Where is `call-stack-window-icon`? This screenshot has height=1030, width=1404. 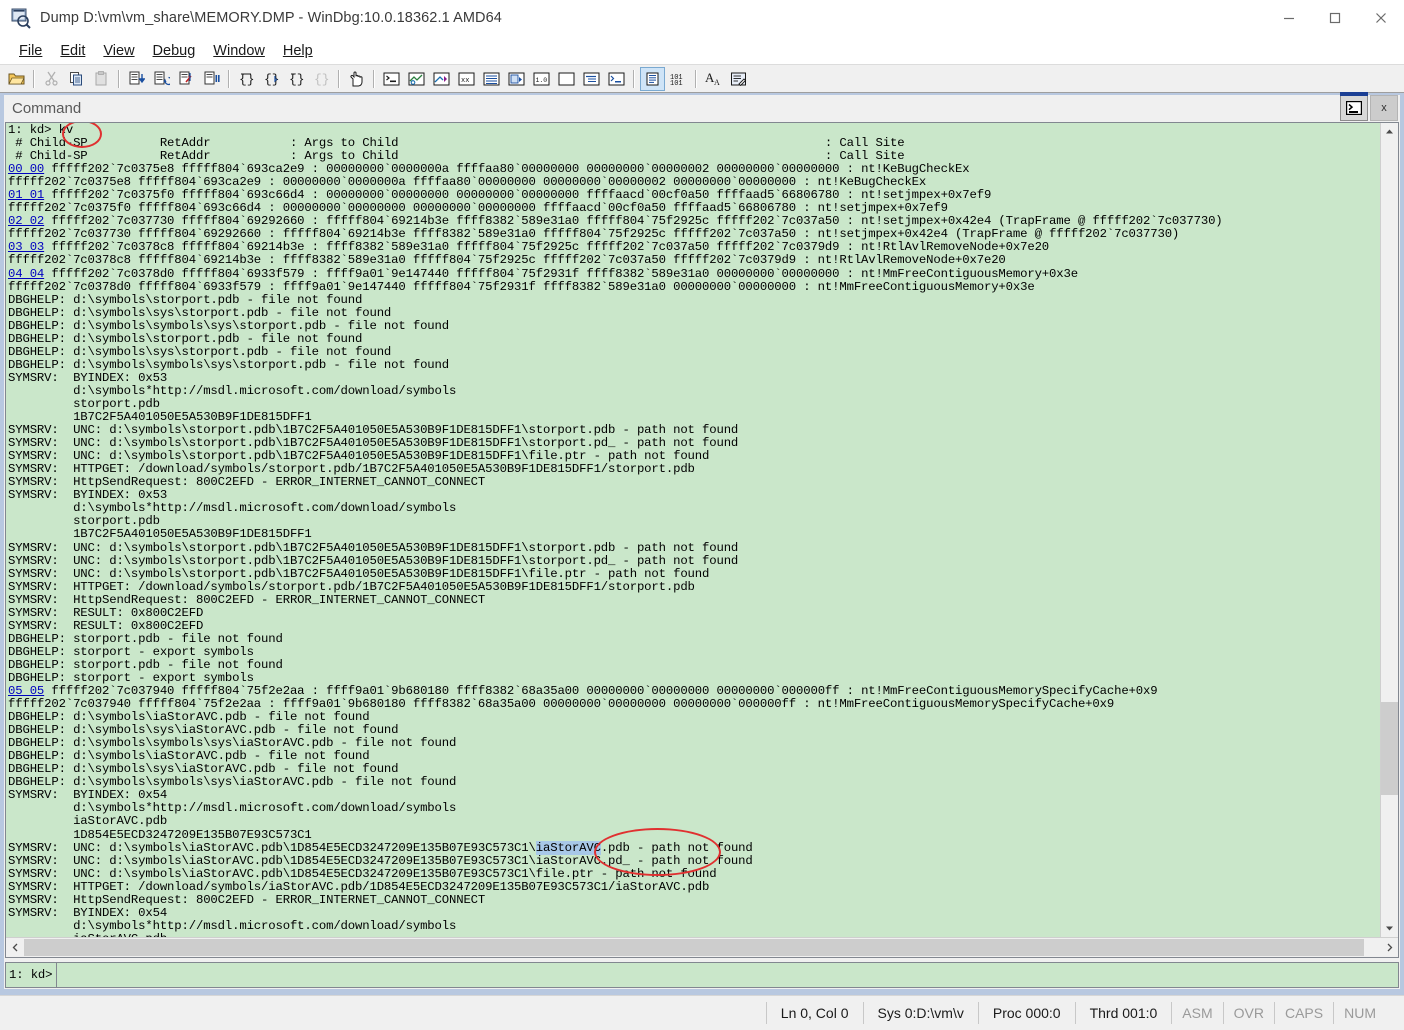
call-stack-window-icon is located at coordinates (516, 79).